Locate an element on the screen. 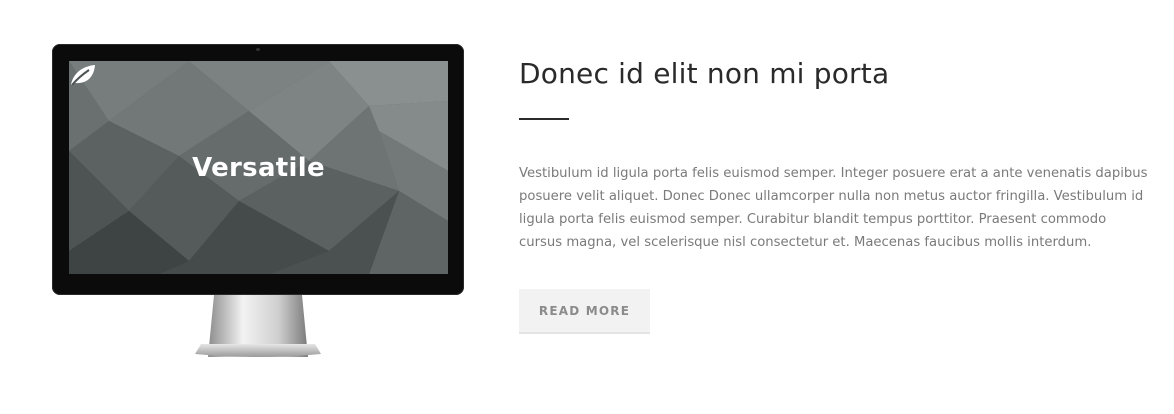 Image resolution: width=1174 pixels, height=414 pixels. title-divider is located at coordinates (544, 119).